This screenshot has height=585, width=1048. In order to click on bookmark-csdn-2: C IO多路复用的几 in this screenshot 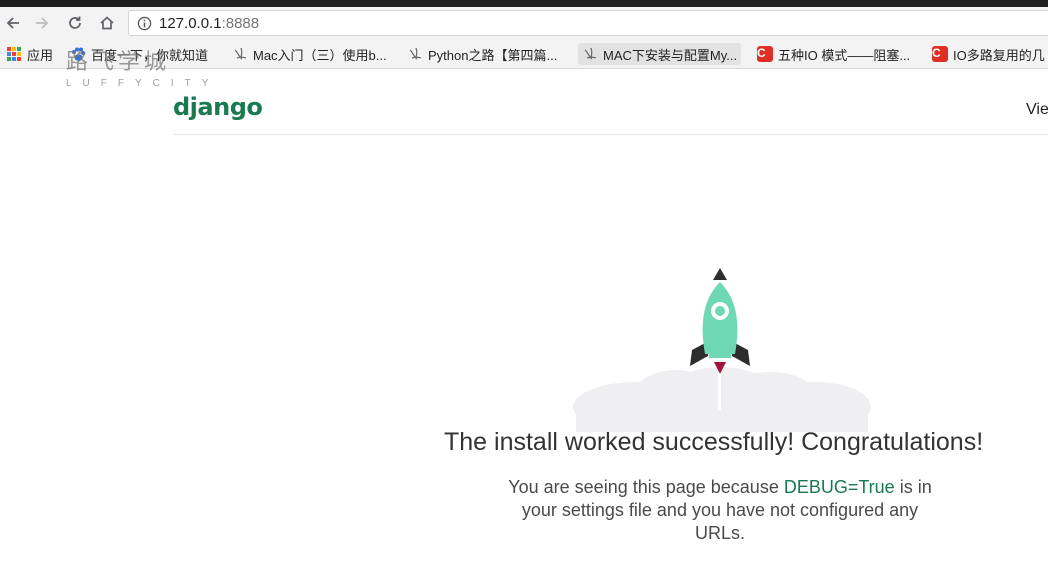, I will do `click(988, 54)`.